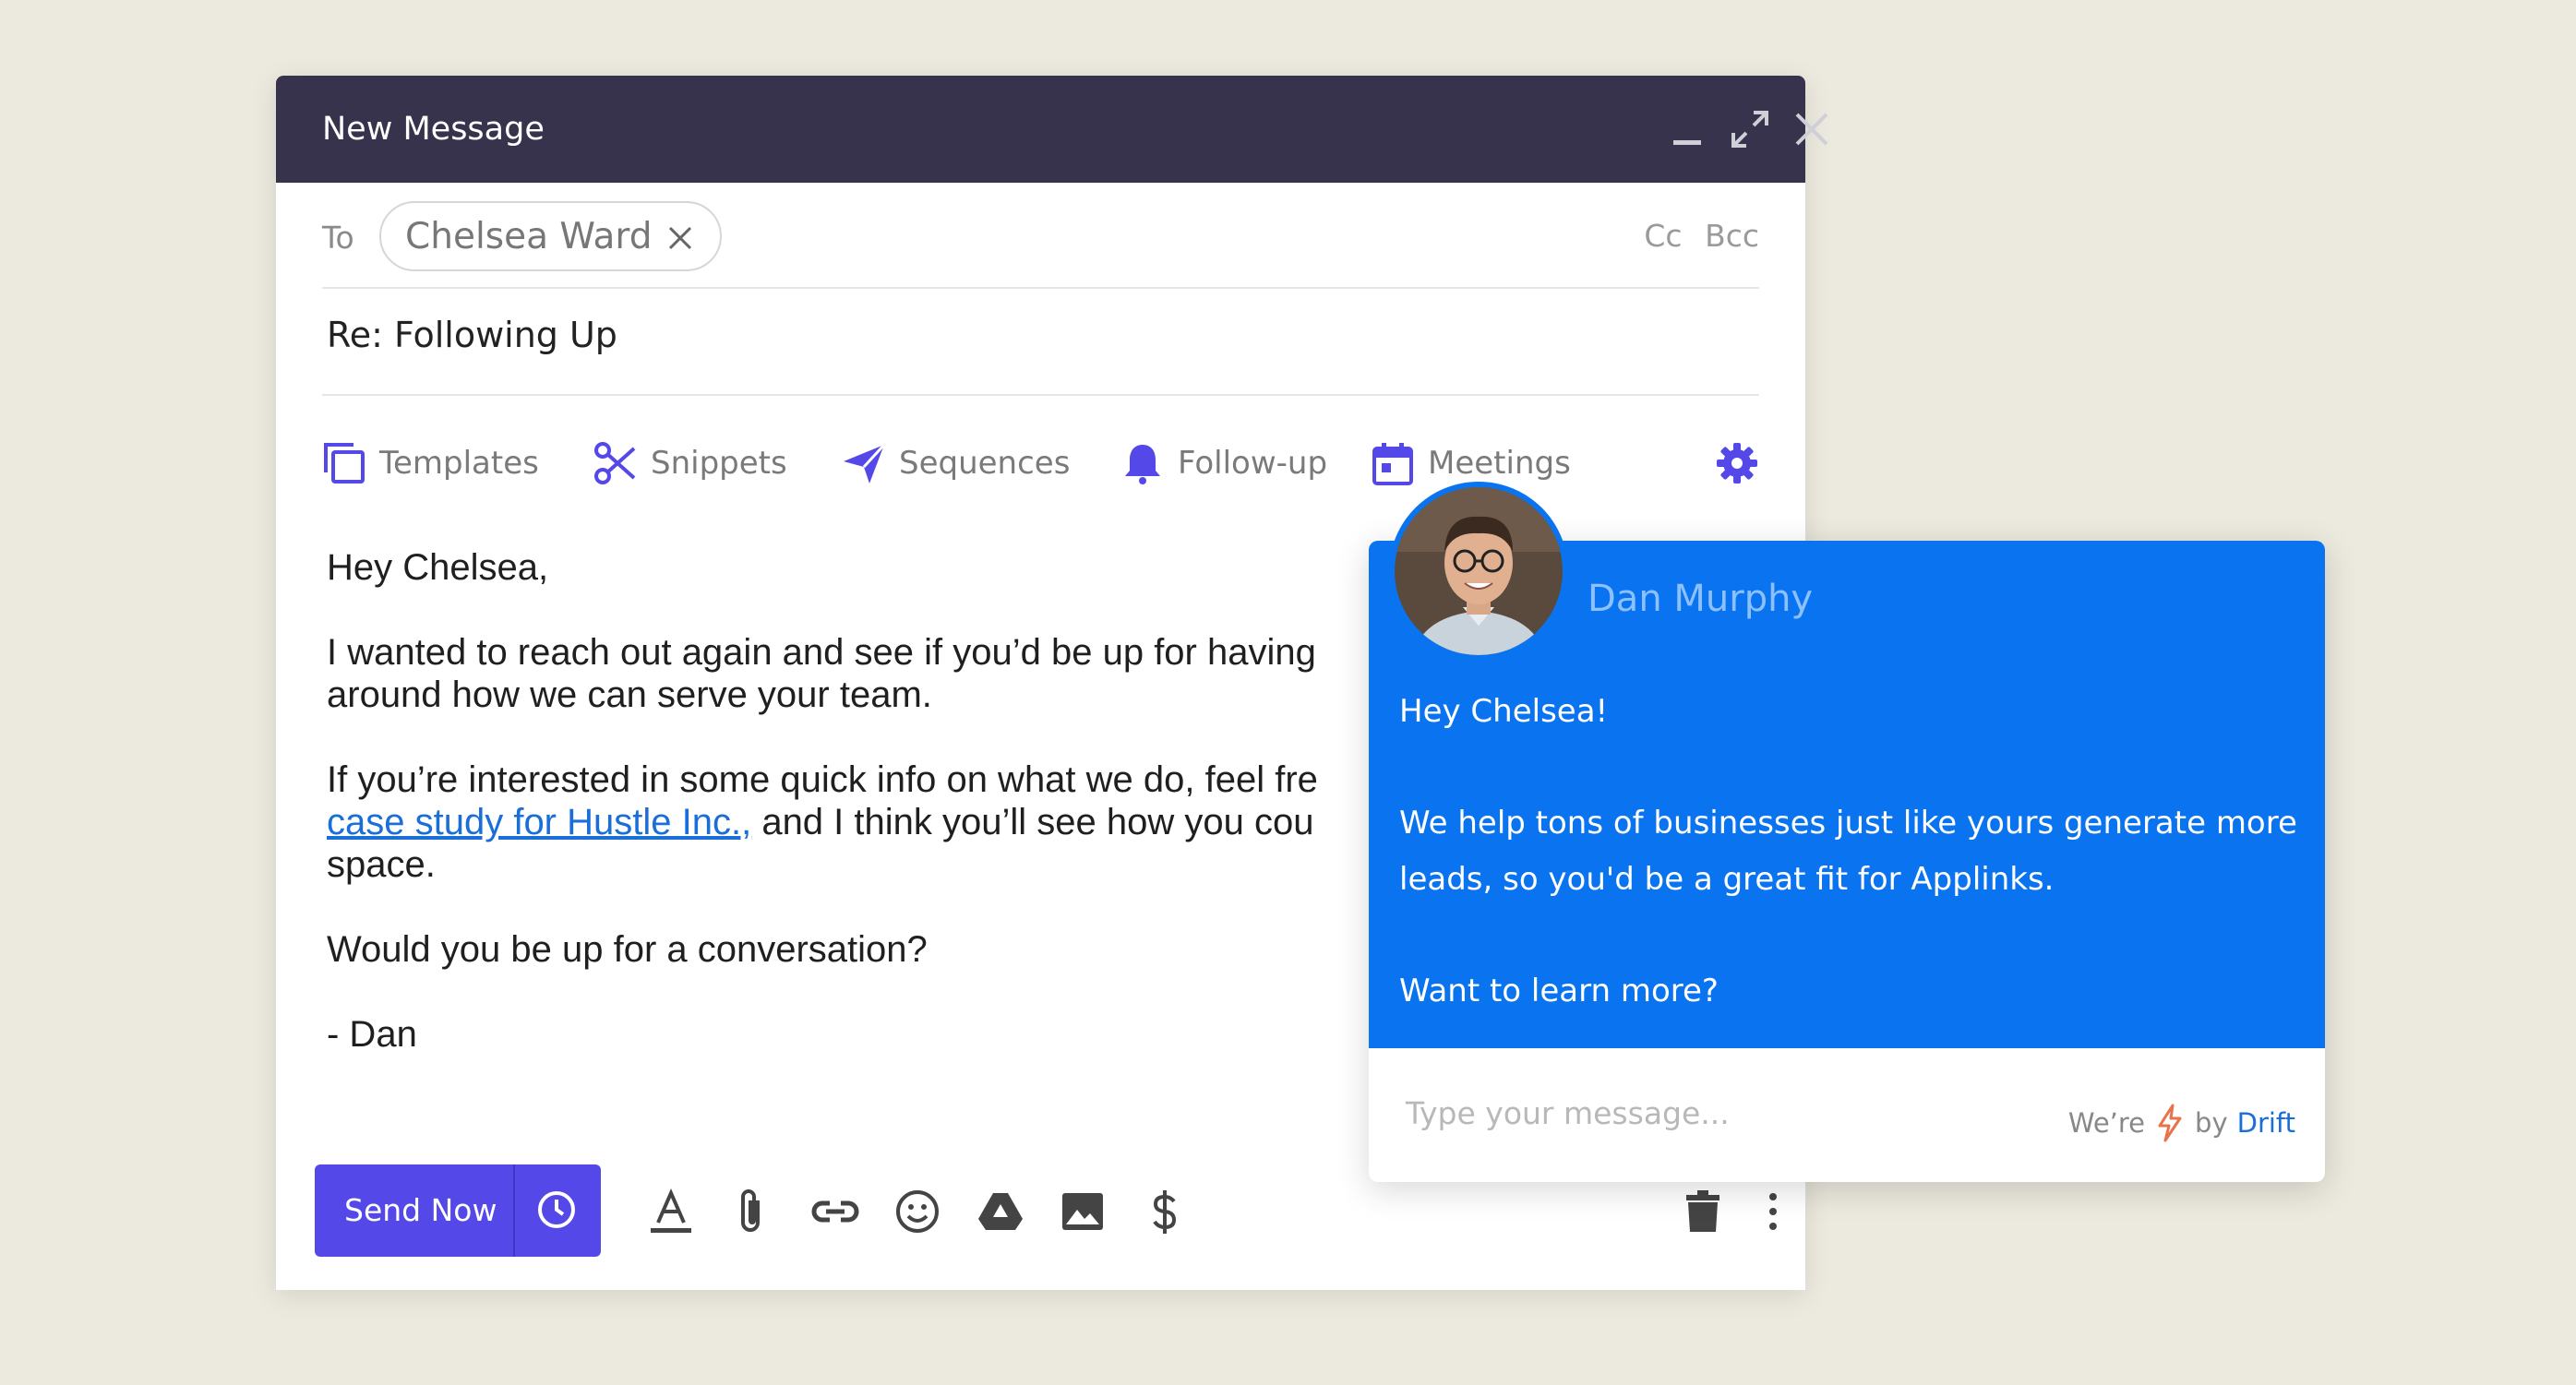 The height and width of the screenshot is (1385, 2576). I want to click on gear-icon, so click(1737, 463).